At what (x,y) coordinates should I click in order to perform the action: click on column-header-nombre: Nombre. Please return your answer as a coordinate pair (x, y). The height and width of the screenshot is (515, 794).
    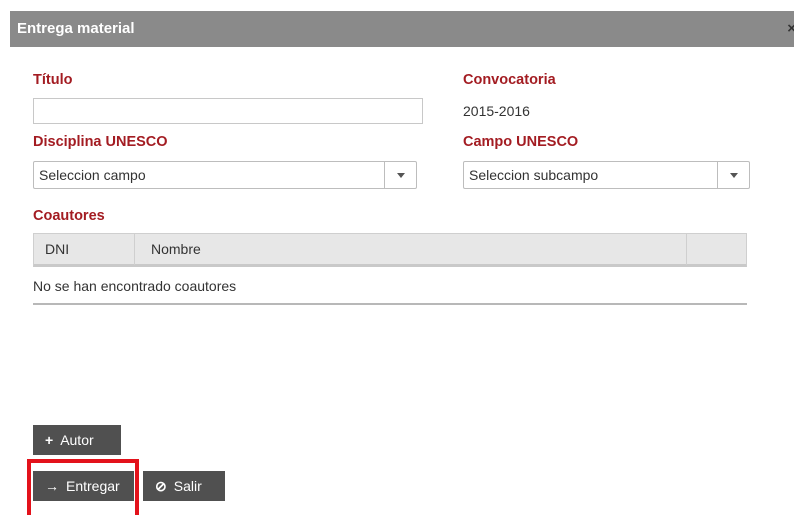
    Looking at the image, I should click on (411, 249).